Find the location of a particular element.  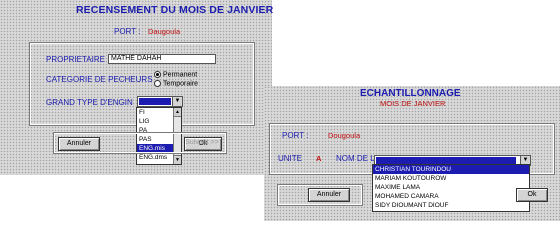

scroll-down-icon: ▼ is located at coordinates (177, 159).